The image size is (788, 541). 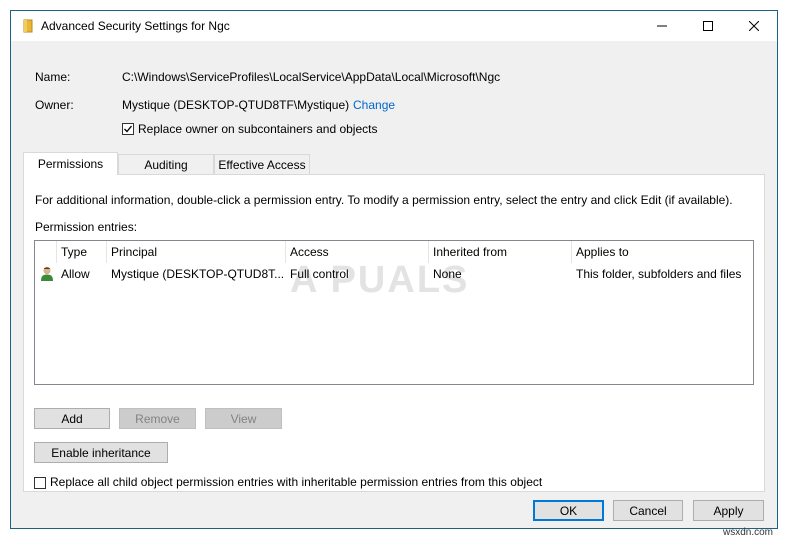 I want to click on maximize-icon, so click(x=708, y=26).